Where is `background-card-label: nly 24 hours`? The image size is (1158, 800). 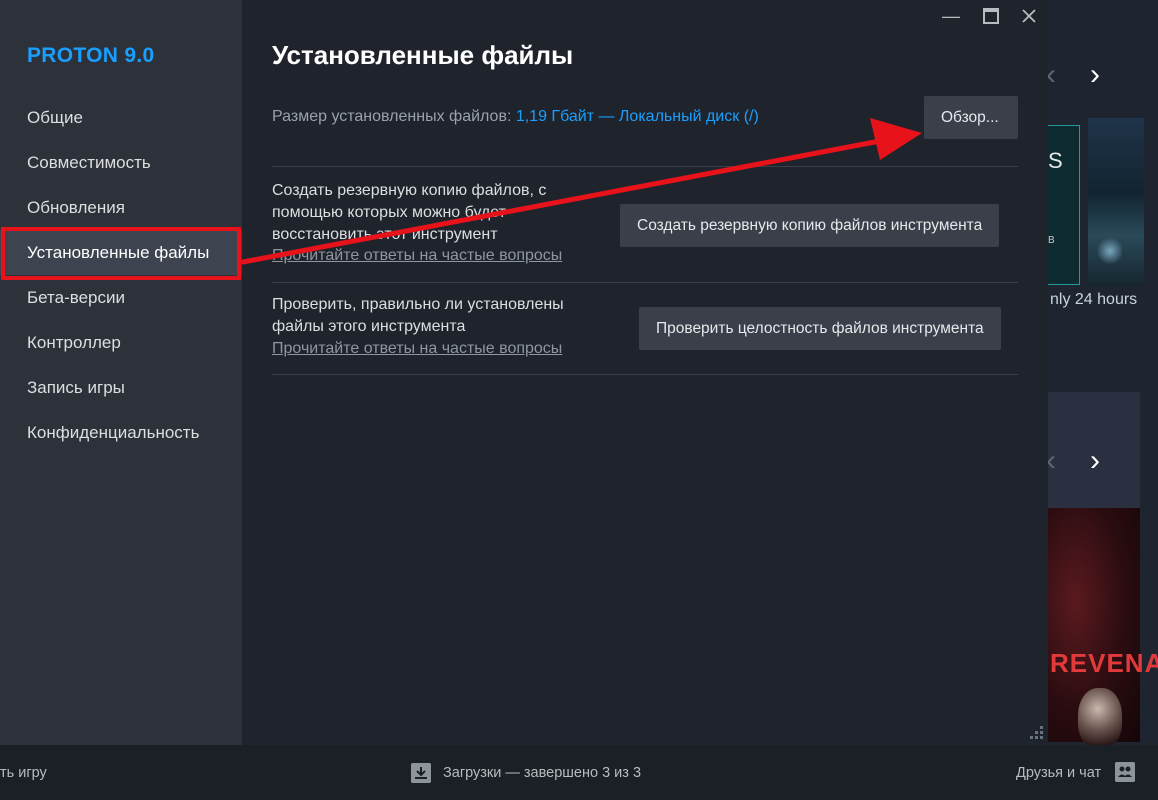 background-card-label: nly 24 hours is located at coordinates (1094, 299).